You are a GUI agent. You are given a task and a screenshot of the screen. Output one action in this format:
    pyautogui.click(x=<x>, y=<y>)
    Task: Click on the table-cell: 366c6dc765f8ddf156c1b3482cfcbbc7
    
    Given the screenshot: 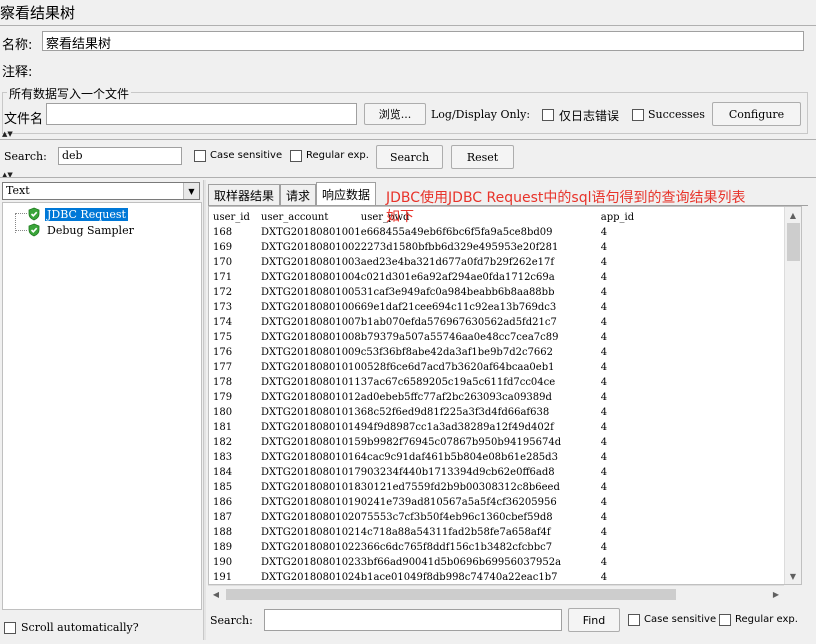 What is the action you would take?
    pyautogui.click(x=456, y=547)
    